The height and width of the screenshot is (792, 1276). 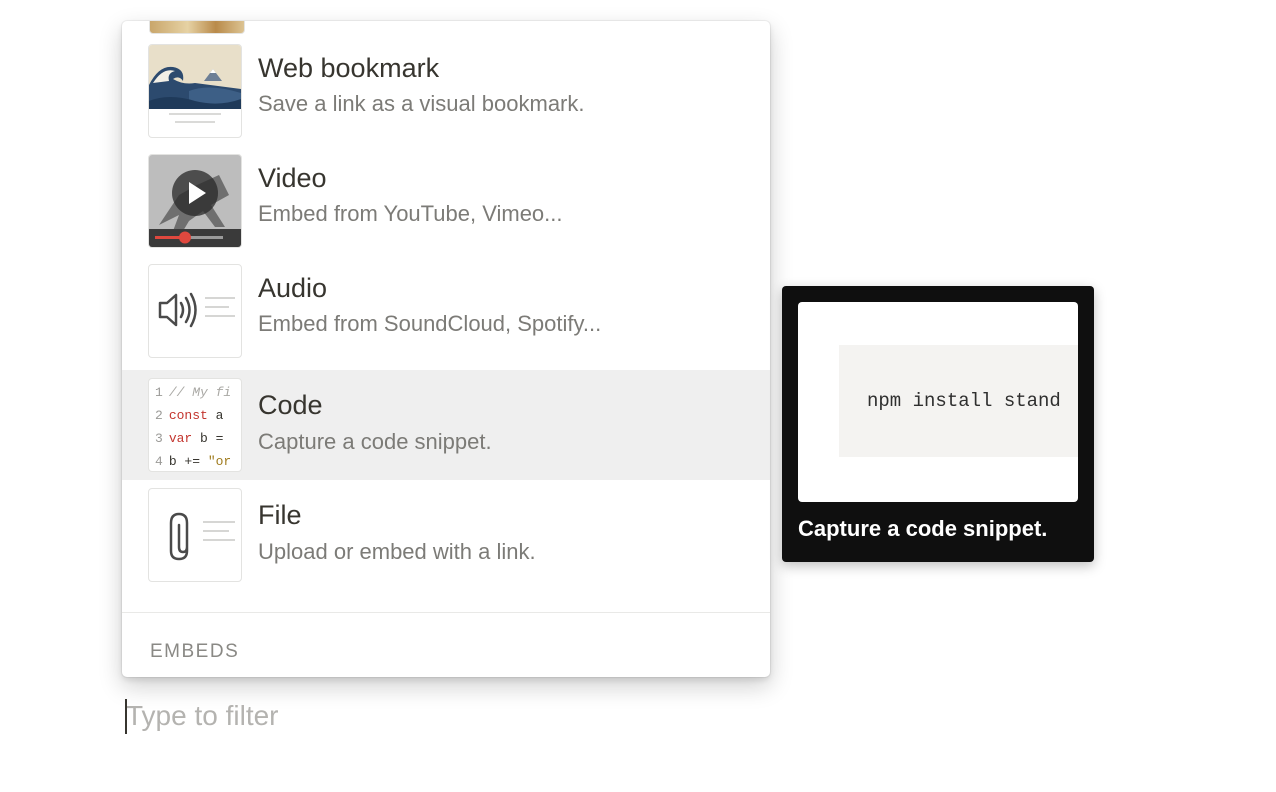 I want to click on menu-item-description: Capture a code snippet., so click(x=375, y=441).